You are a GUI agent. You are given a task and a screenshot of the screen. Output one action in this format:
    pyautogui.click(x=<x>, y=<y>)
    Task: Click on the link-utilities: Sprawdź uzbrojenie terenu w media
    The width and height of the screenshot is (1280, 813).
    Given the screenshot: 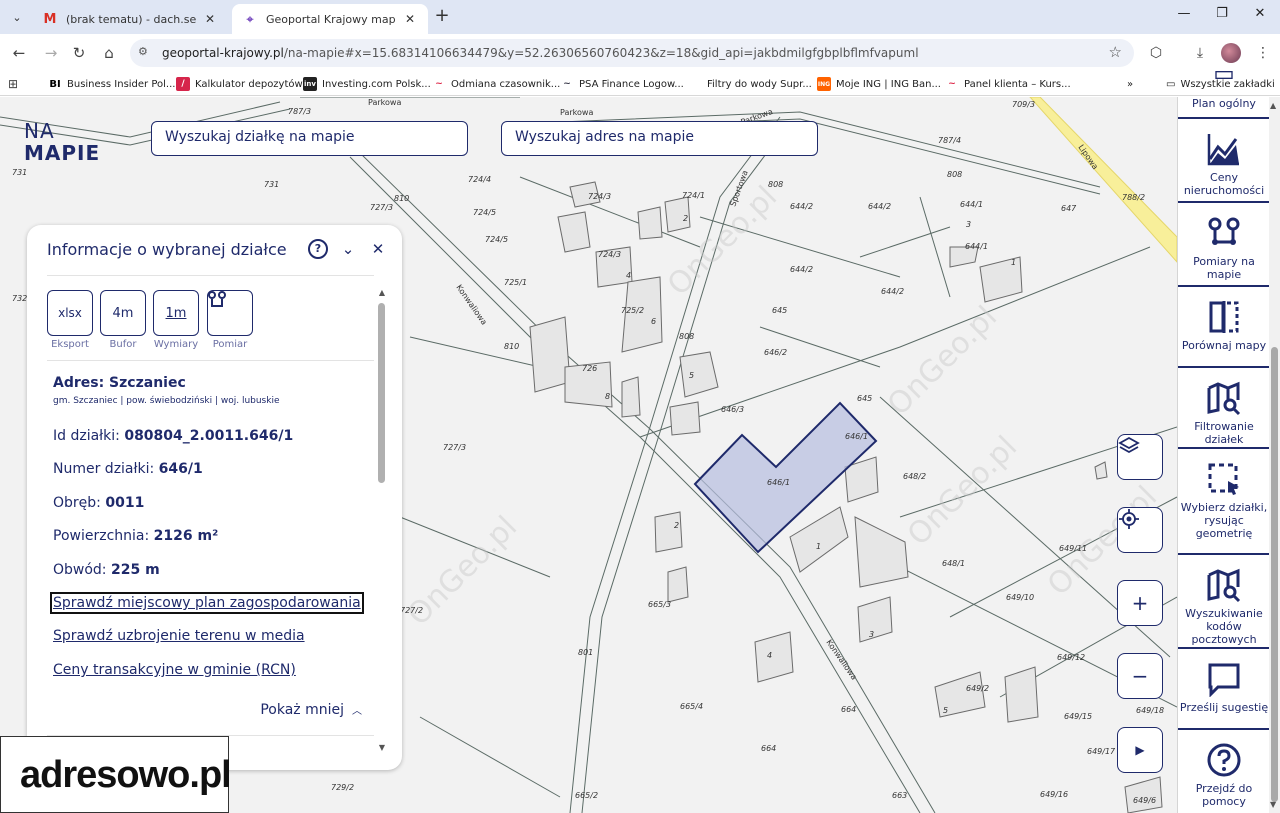 What is the action you would take?
    pyautogui.click(x=179, y=636)
    